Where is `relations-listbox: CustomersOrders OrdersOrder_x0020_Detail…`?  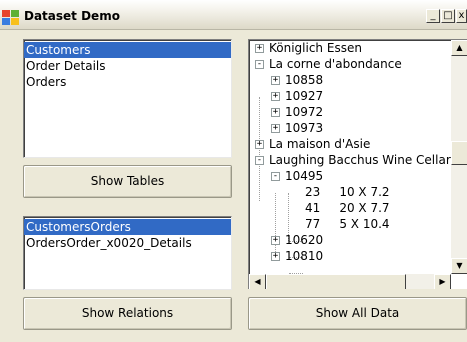 relations-listbox: CustomersOrders OrdersOrder_x0020_Detail… is located at coordinates (127, 253).